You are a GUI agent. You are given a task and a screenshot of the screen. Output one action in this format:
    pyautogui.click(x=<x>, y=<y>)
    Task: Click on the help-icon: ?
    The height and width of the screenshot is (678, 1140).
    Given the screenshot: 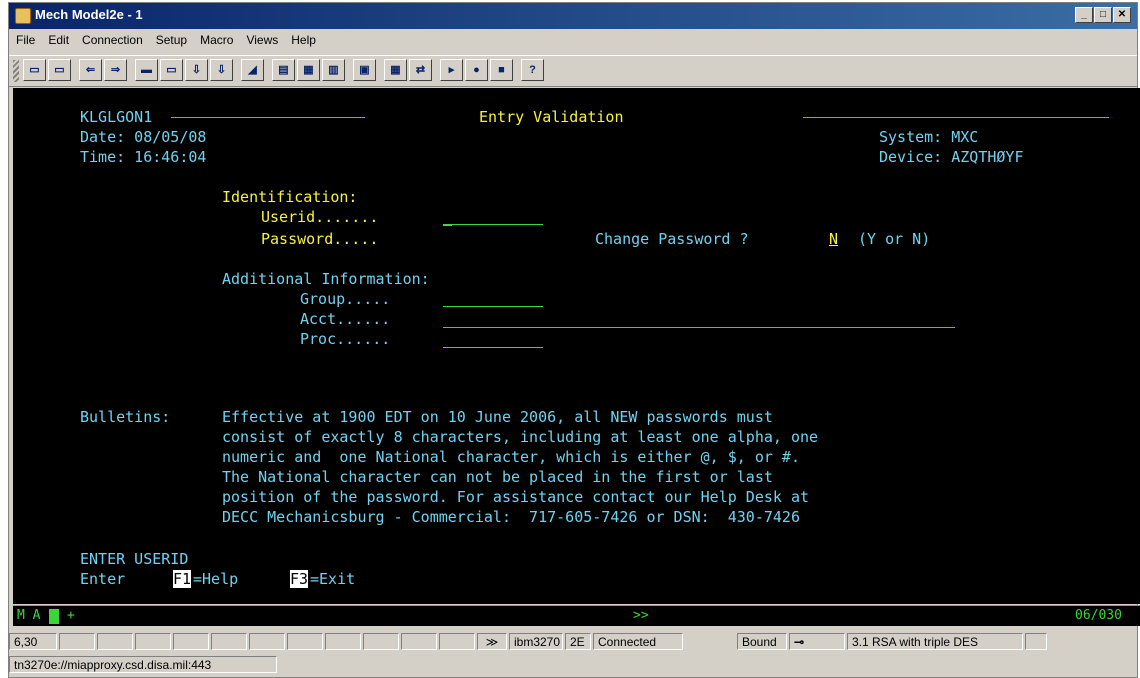 What is the action you would take?
    pyautogui.click(x=532, y=70)
    